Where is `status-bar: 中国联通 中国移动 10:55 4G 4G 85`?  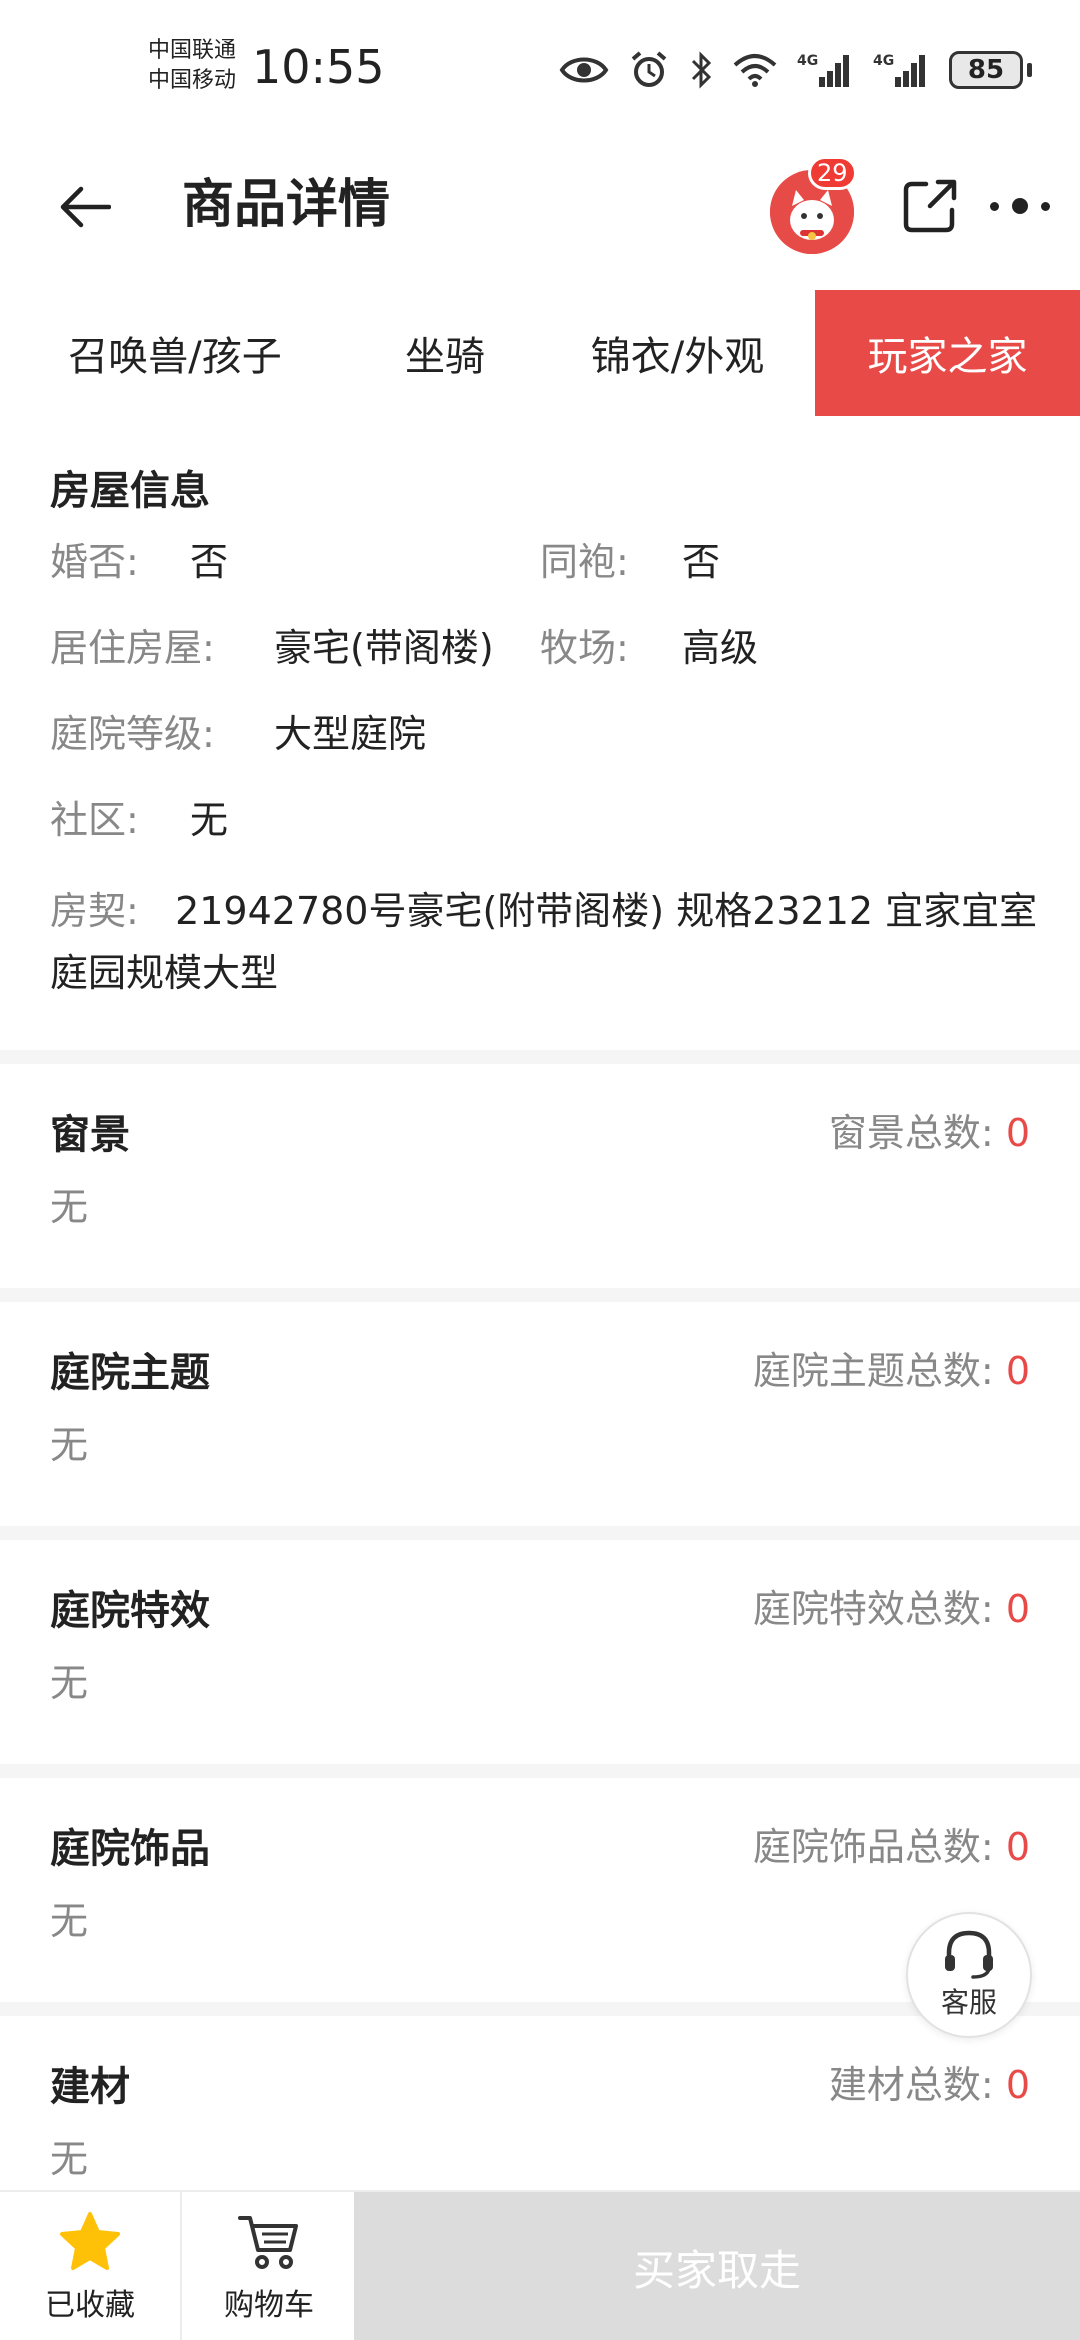
status-bar: 中国联通 中国移动 10:55 4G 4G 85 is located at coordinates (540, 70).